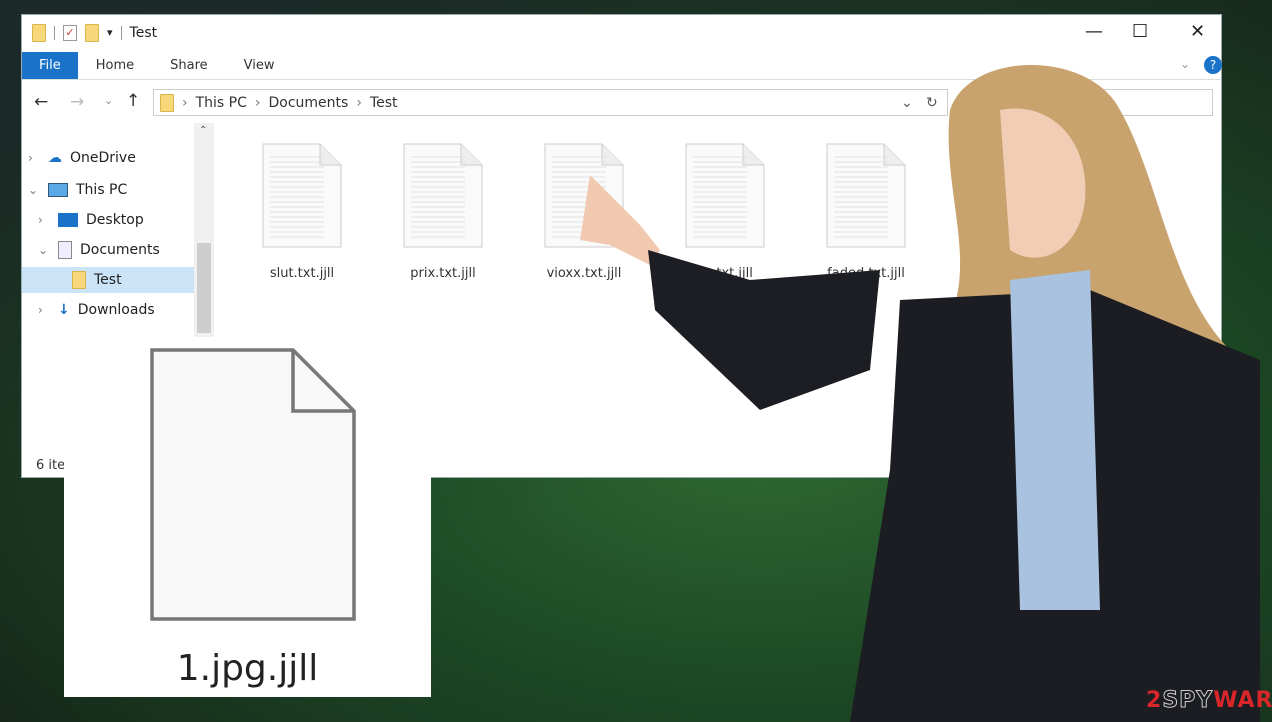 The width and height of the screenshot is (1272, 722). I want to click on nav-item-onedrive: › ☁ OneDrive, so click(114, 158).